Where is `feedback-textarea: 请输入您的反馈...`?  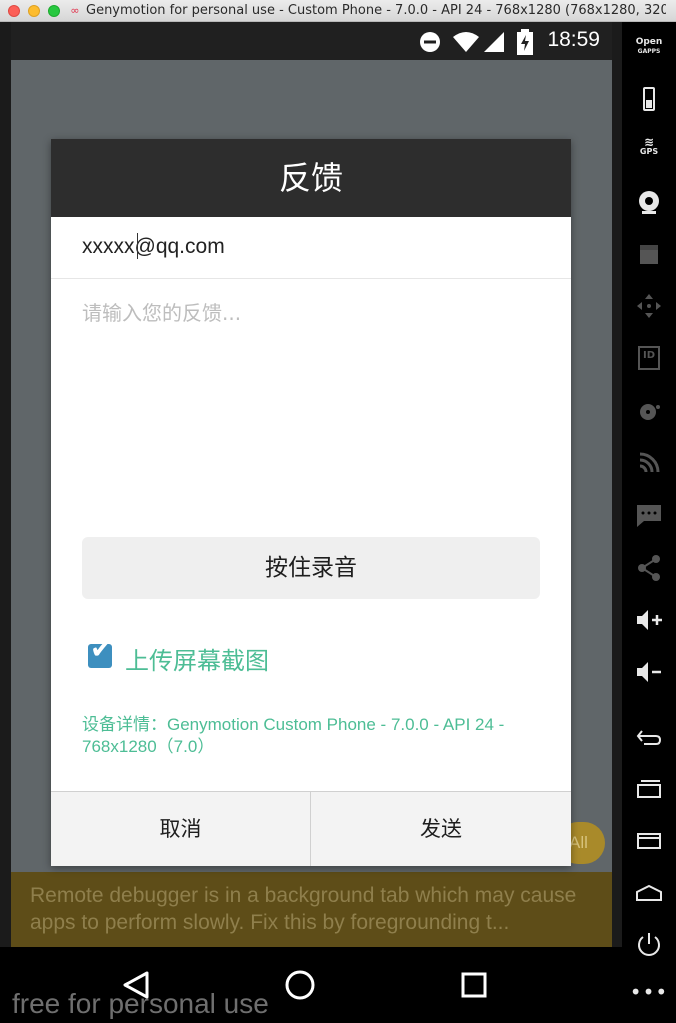
feedback-textarea: 请输入您的反馈... is located at coordinates (161, 311).